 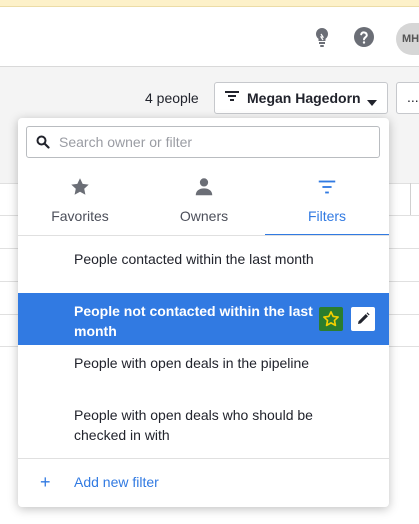 What do you see at coordinates (363, 319) in the screenshot?
I see `edit-pencil-icon` at bounding box center [363, 319].